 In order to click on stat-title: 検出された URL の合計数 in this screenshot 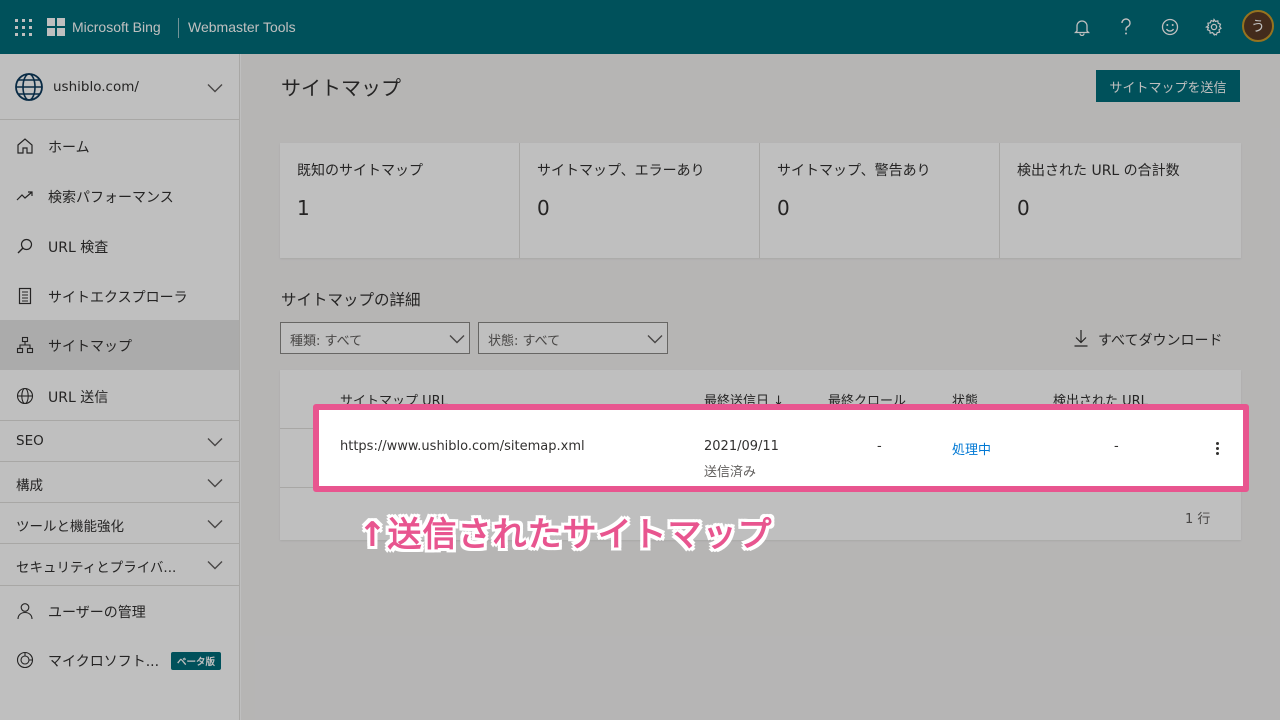, I will do `click(1098, 171)`.